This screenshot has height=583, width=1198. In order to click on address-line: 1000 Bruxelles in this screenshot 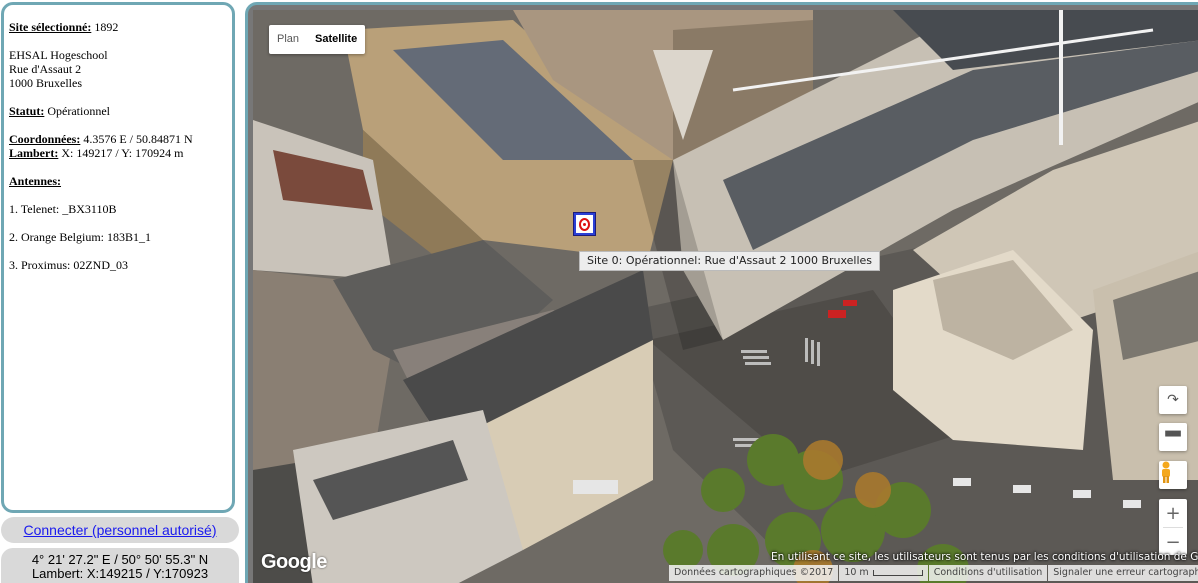, I will do `click(45, 83)`.